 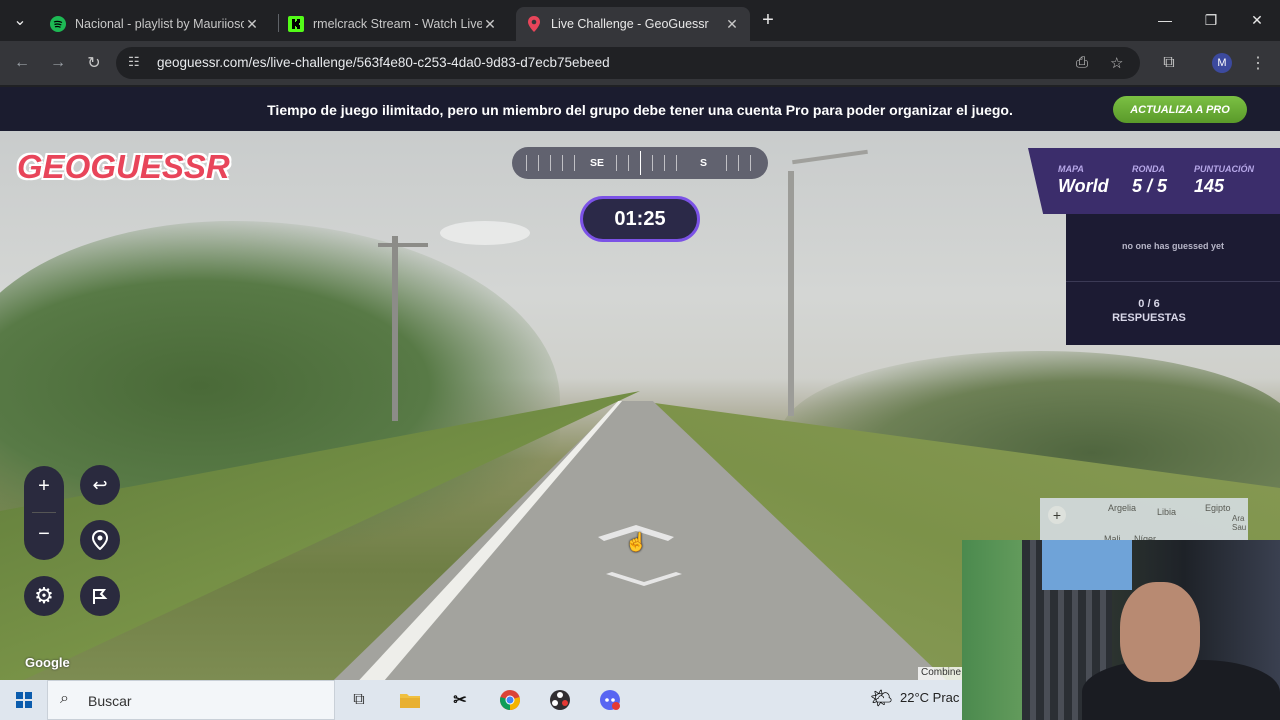 What do you see at coordinates (1165, 20) in the screenshot?
I see `minimize-icon: —` at bounding box center [1165, 20].